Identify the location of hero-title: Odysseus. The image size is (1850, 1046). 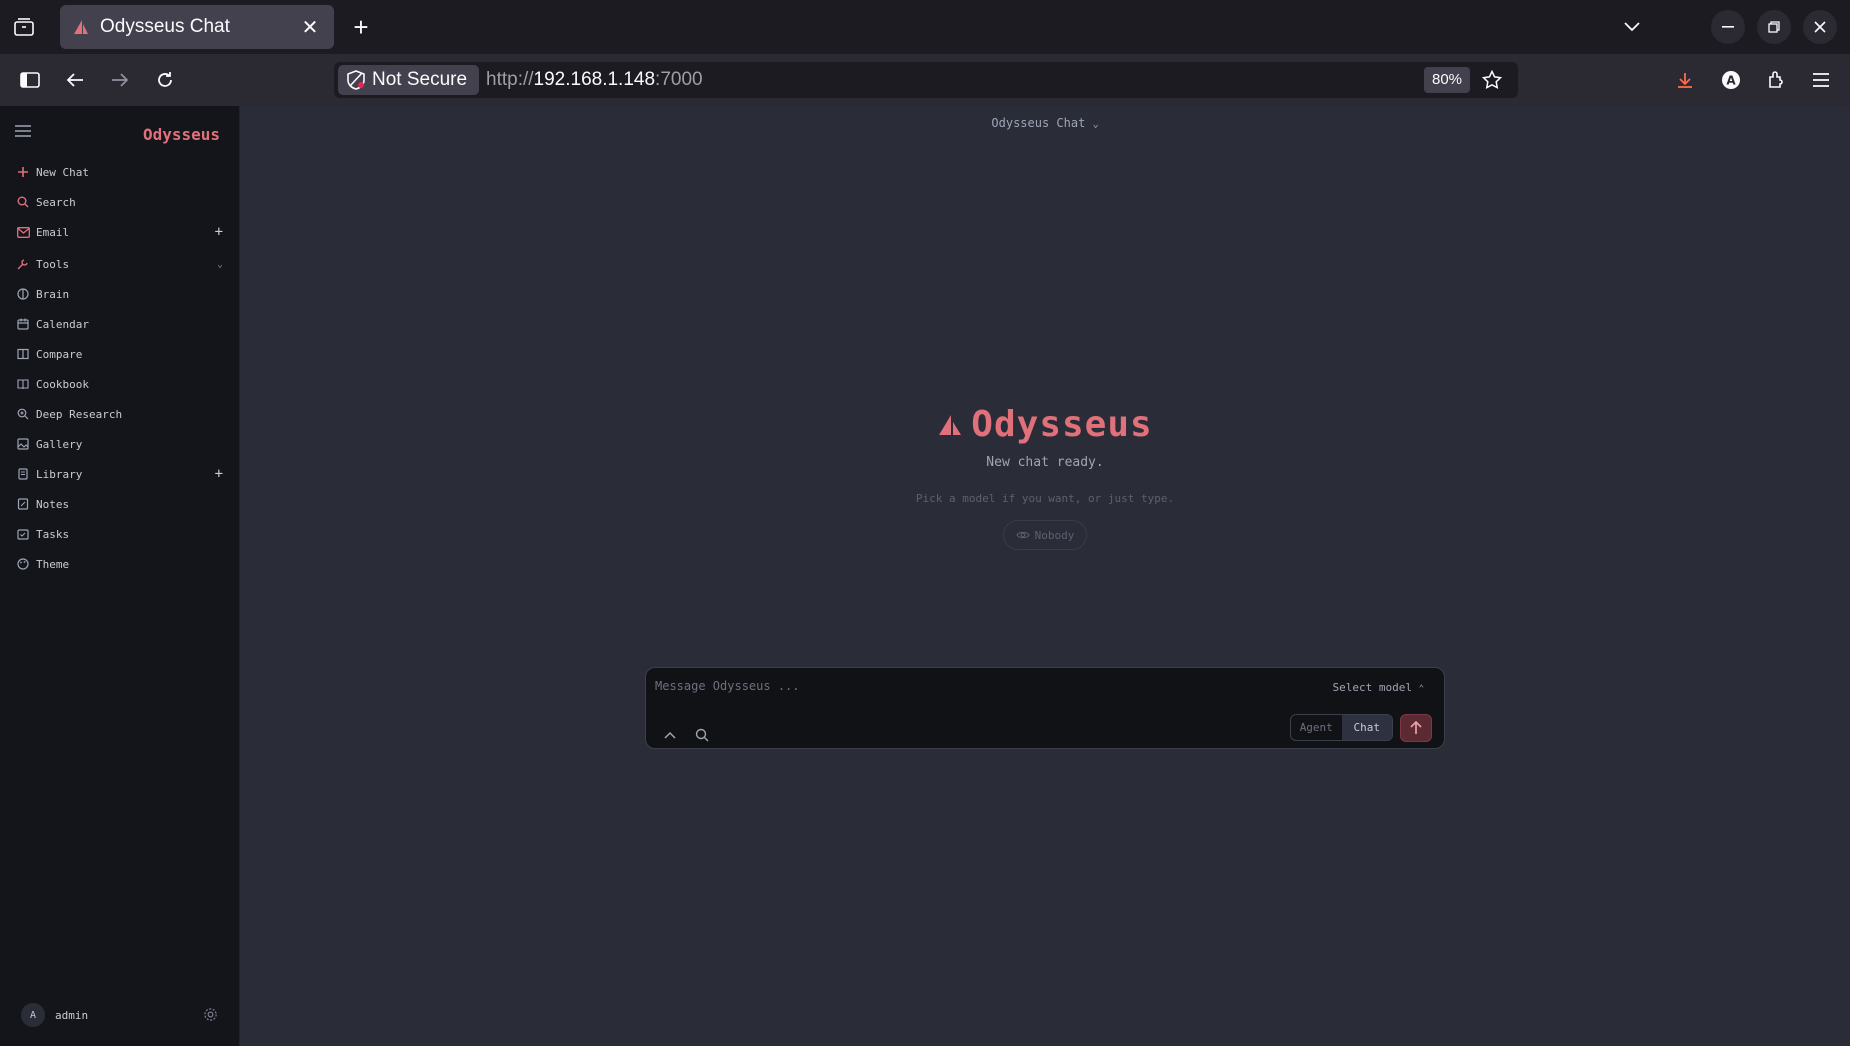
(1044, 424).